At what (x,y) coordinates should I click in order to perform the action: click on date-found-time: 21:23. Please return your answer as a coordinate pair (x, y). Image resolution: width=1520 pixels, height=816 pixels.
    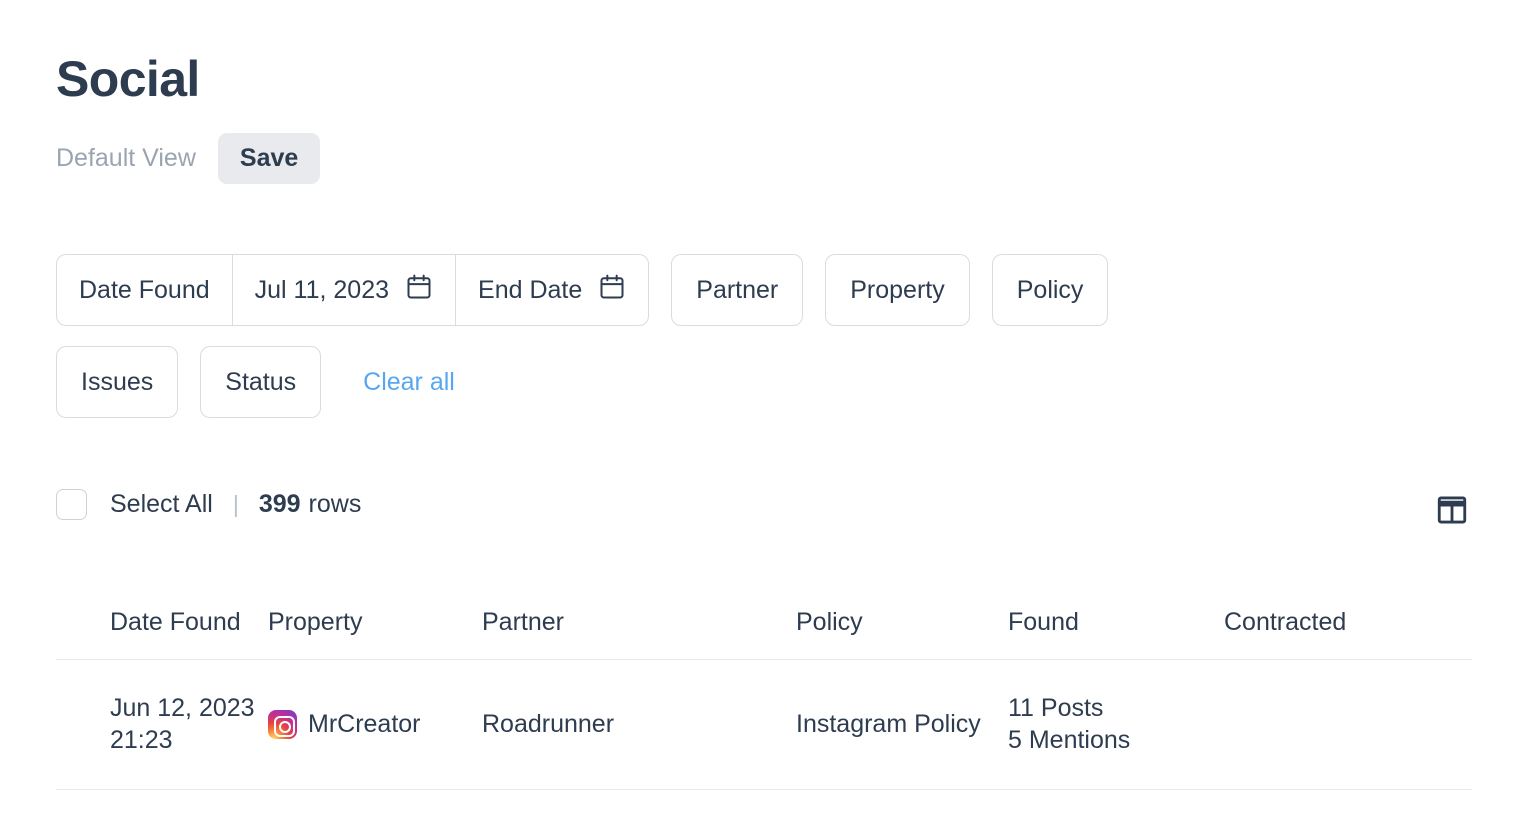
    Looking at the image, I should click on (141, 739).